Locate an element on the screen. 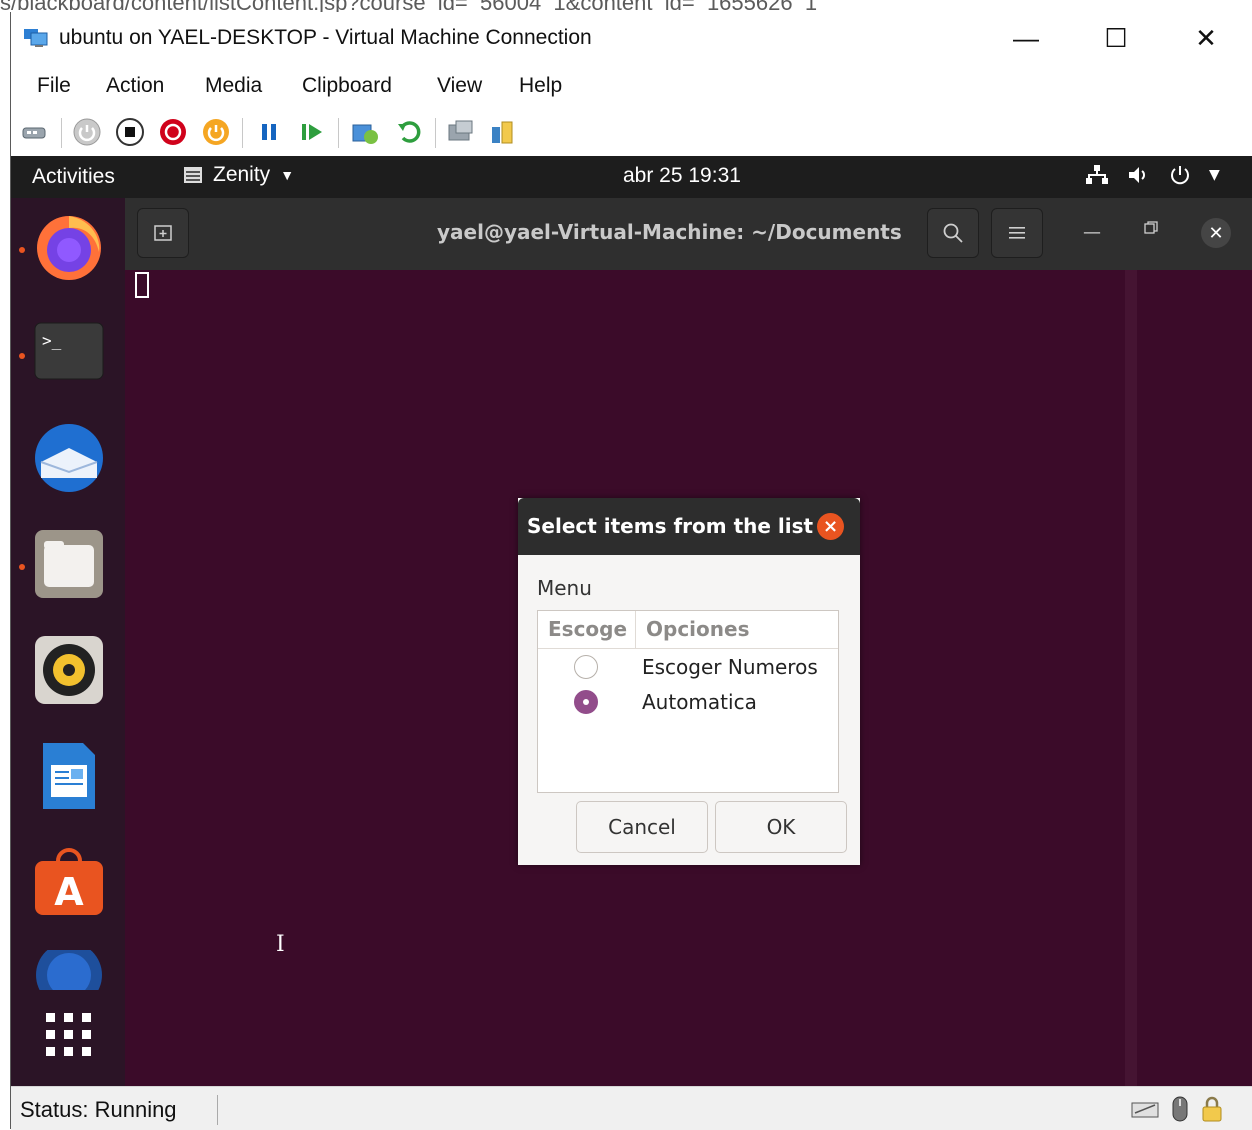 The image size is (1252, 1130). menu-file: File is located at coordinates (54, 86).